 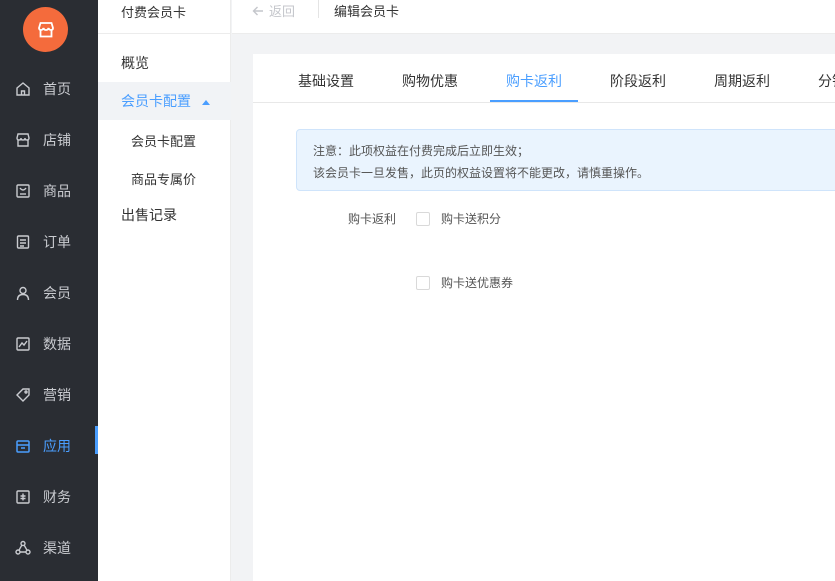 I want to click on tab-basic-settings: 基础设置, so click(x=326, y=81).